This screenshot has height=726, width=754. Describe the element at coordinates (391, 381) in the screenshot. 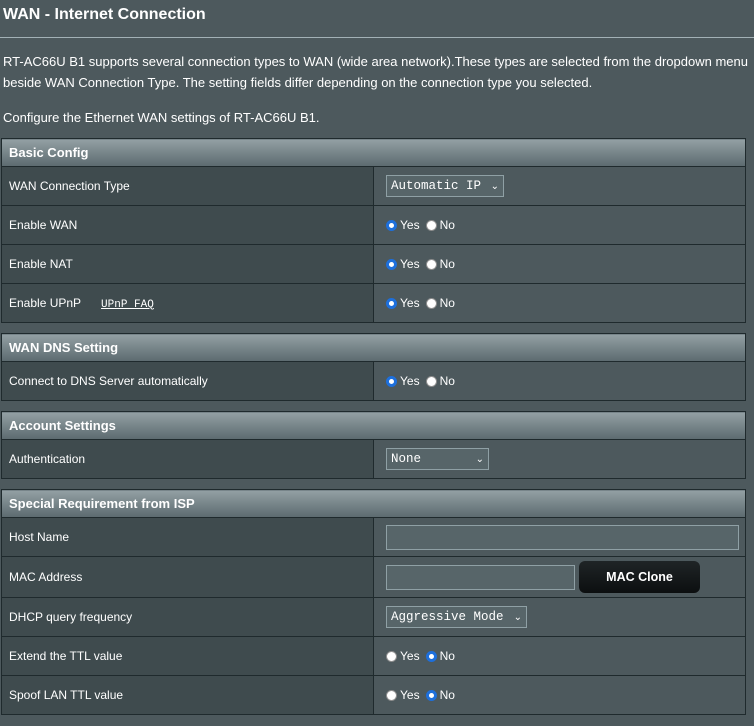

I see `auto-dns-yes-radio` at that location.